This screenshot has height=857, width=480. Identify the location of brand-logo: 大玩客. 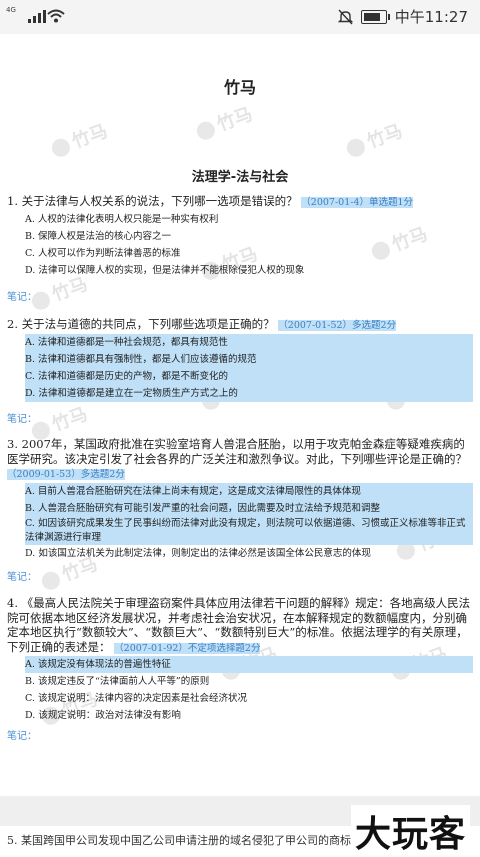
(410, 831).